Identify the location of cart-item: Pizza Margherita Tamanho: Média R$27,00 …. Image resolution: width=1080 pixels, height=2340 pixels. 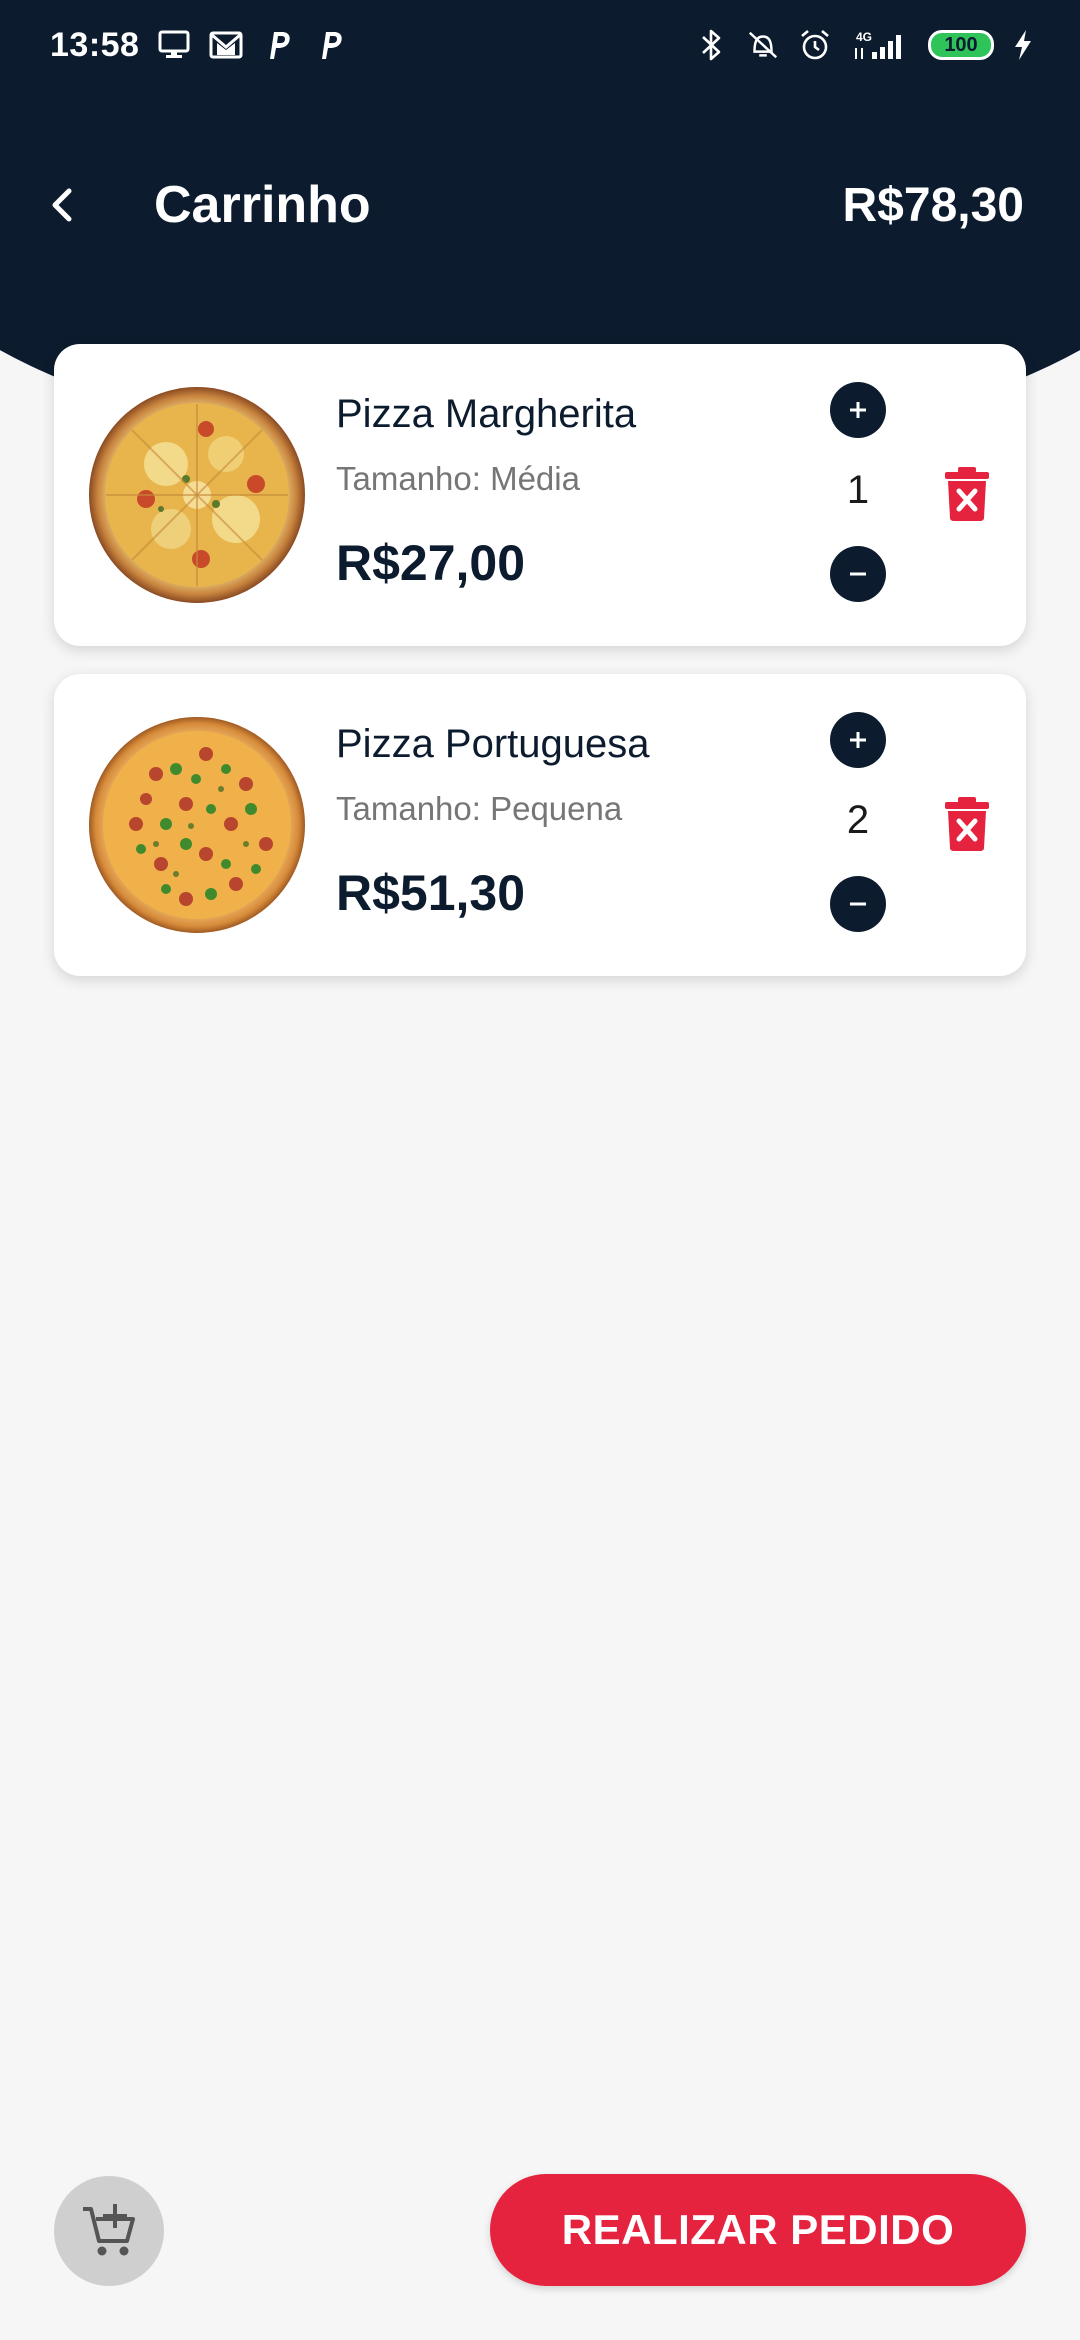
(540, 495).